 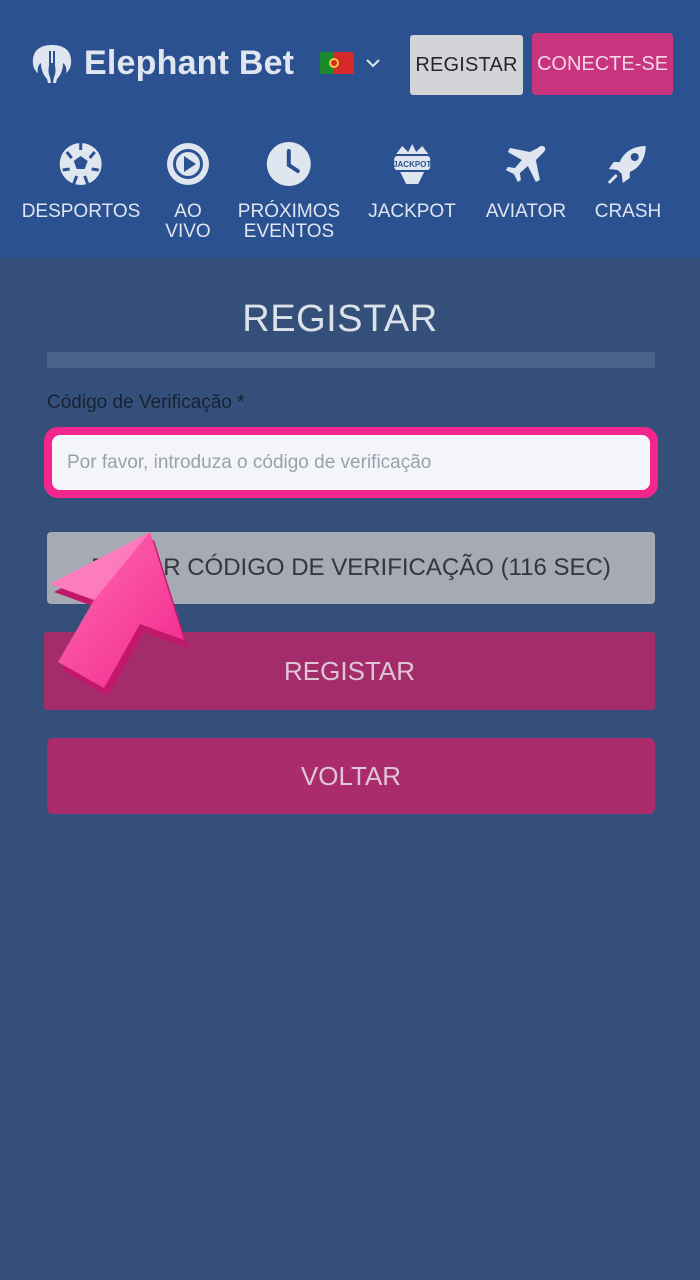 What do you see at coordinates (81, 164) in the screenshot?
I see `soccer-ball-icon` at bounding box center [81, 164].